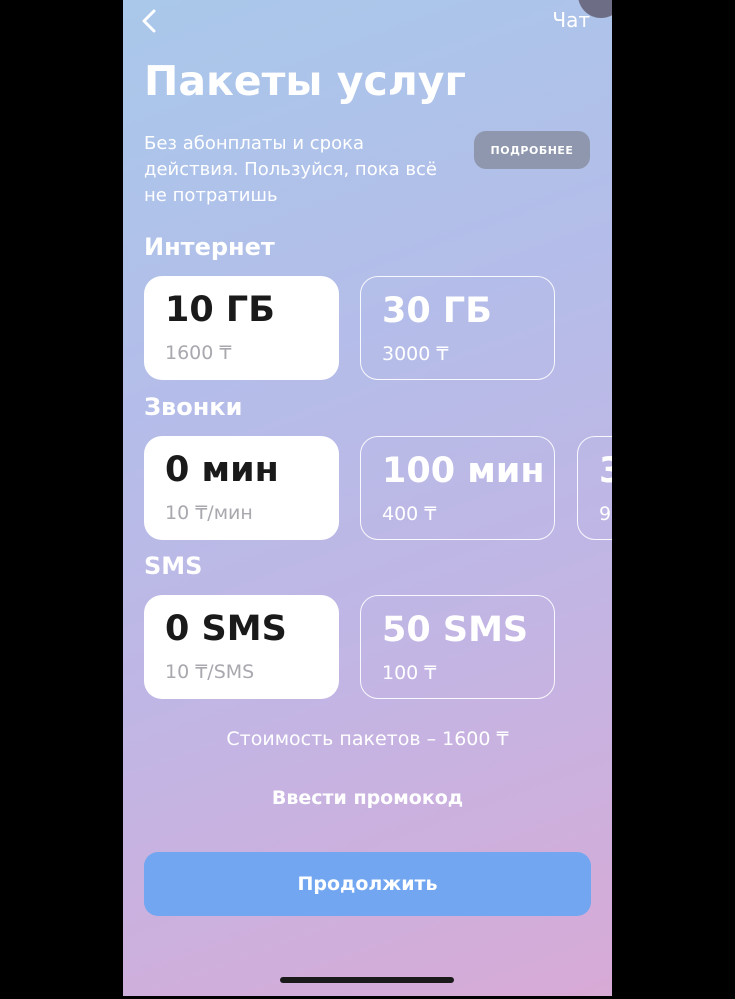 The height and width of the screenshot is (999, 735). Describe the element at coordinates (409, 673) in the screenshot. I see `option-price: 100 ₸` at that location.